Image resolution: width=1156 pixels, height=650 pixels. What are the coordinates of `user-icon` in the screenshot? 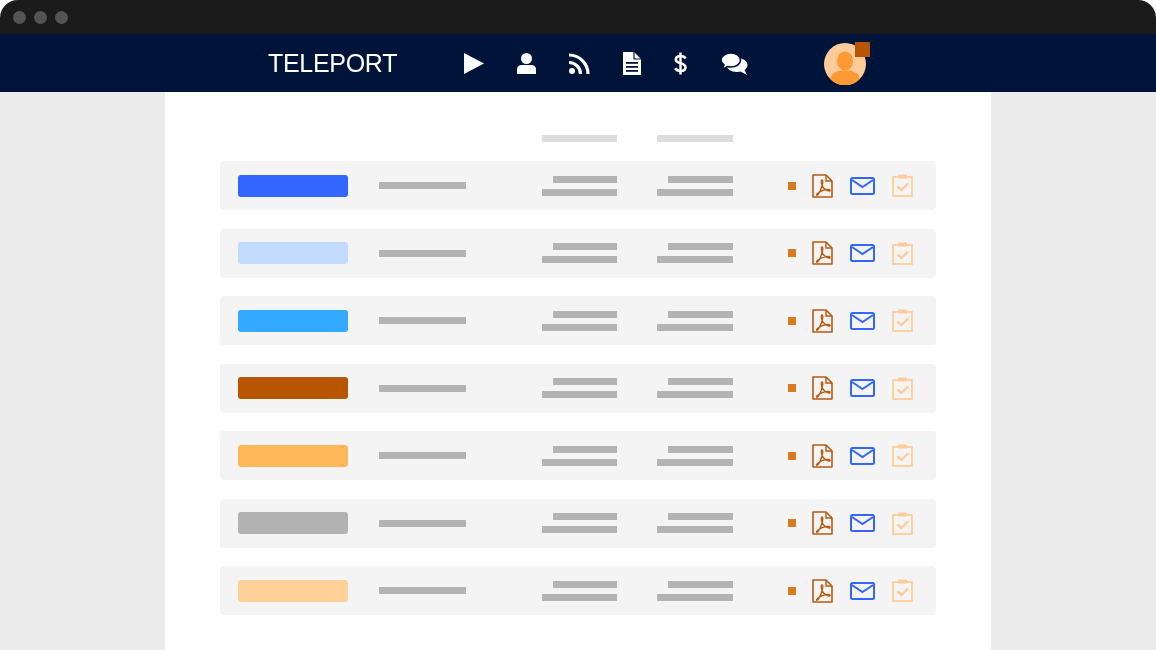 It's located at (527, 63).